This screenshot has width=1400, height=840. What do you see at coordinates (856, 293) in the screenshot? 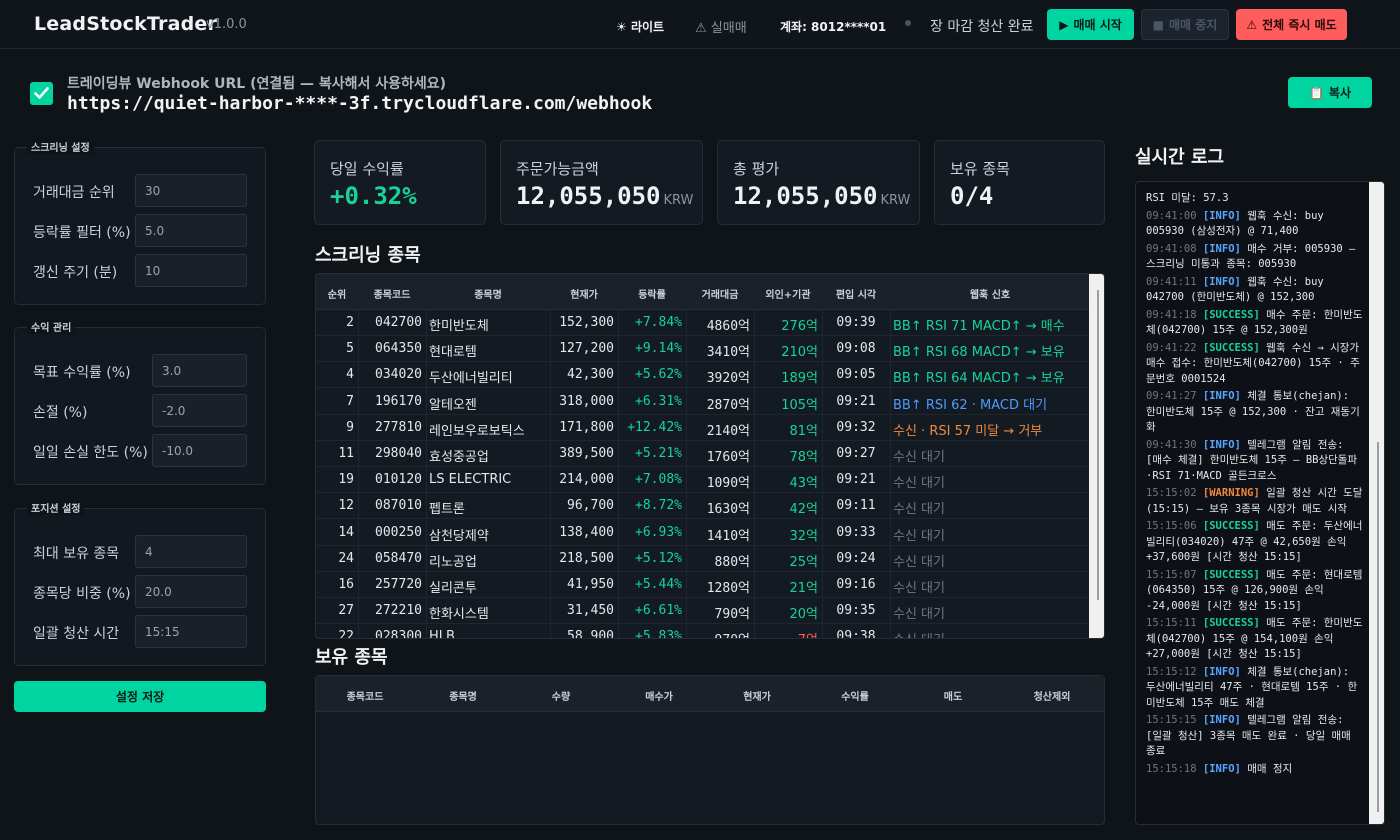
I see `column-header: 편입 시각` at bounding box center [856, 293].